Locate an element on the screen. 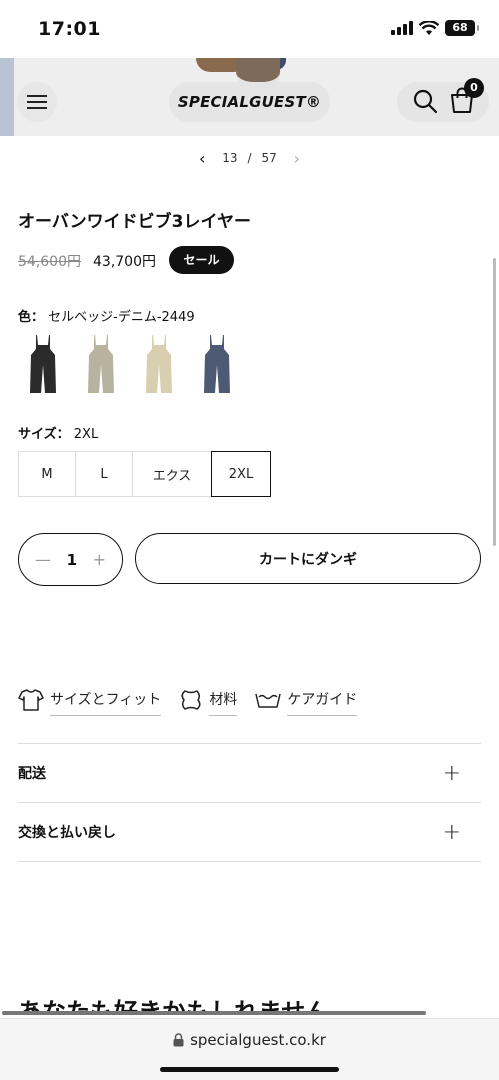  wifi-icon is located at coordinates (429, 27).